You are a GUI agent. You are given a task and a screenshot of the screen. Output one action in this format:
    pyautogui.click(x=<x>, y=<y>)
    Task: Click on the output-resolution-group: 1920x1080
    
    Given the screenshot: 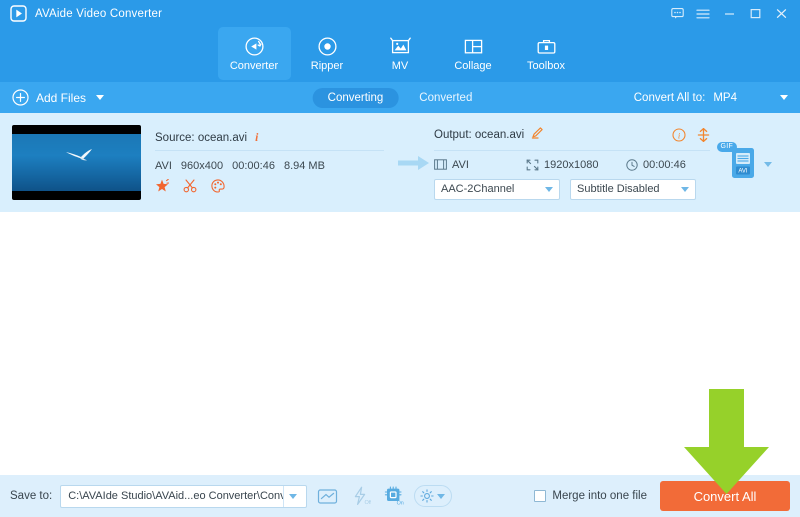 What is the action you would take?
    pyautogui.click(x=576, y=165)
    